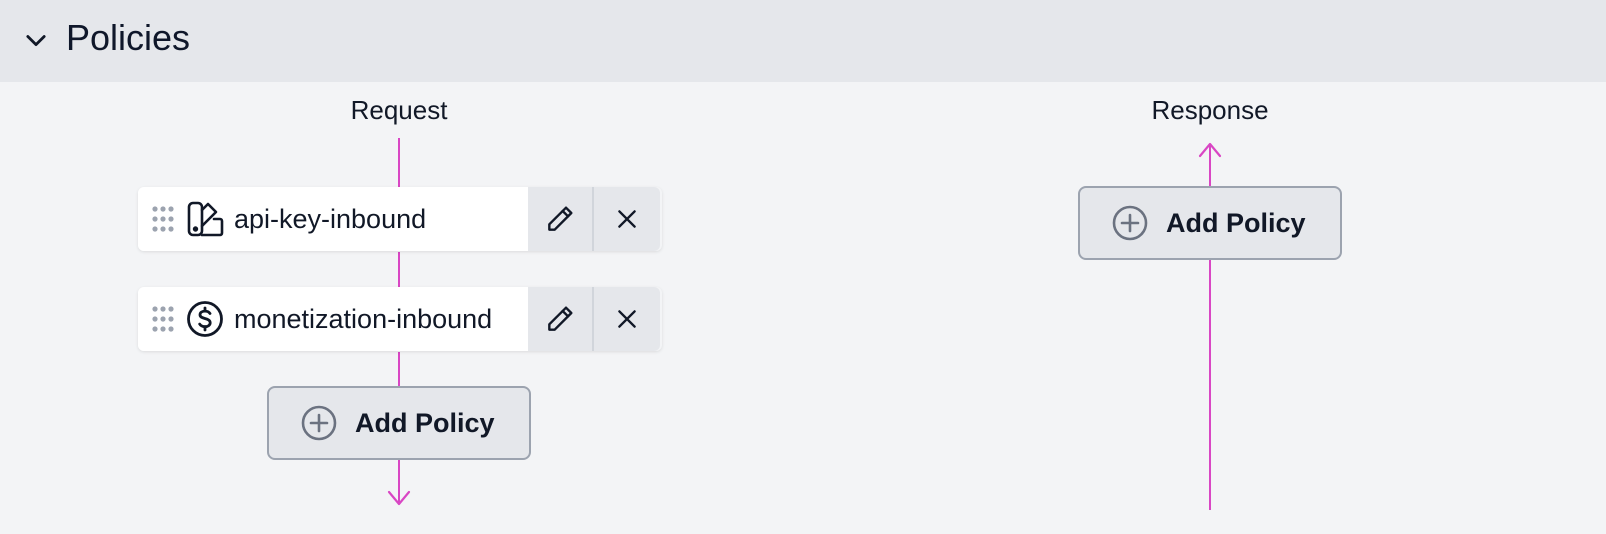 The width and height of the screenshot is (1606, 534). Describe the element at coordinates (36, 40) in the screenshot. I see `chevron-down-icon` at that location.